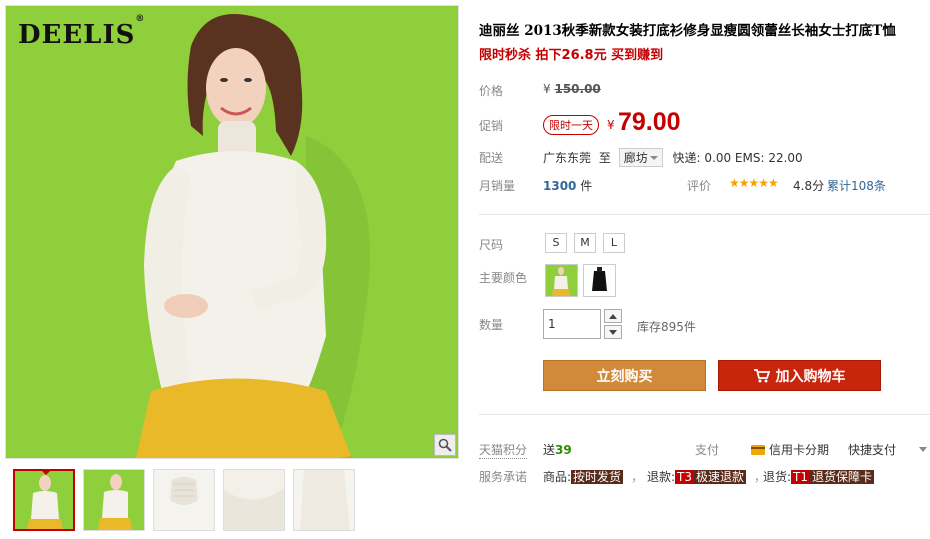 The image size is (930, 539). What do you see at coordinates (872, 449) in the screenshot?
I see `quick-pay: 快捷支付` at bounding box center [872, 449].